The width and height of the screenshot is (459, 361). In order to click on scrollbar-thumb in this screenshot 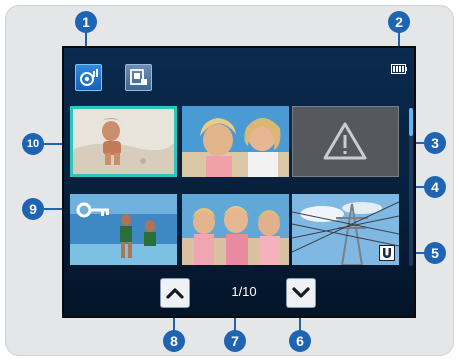, I will do `click(411, 122)`.